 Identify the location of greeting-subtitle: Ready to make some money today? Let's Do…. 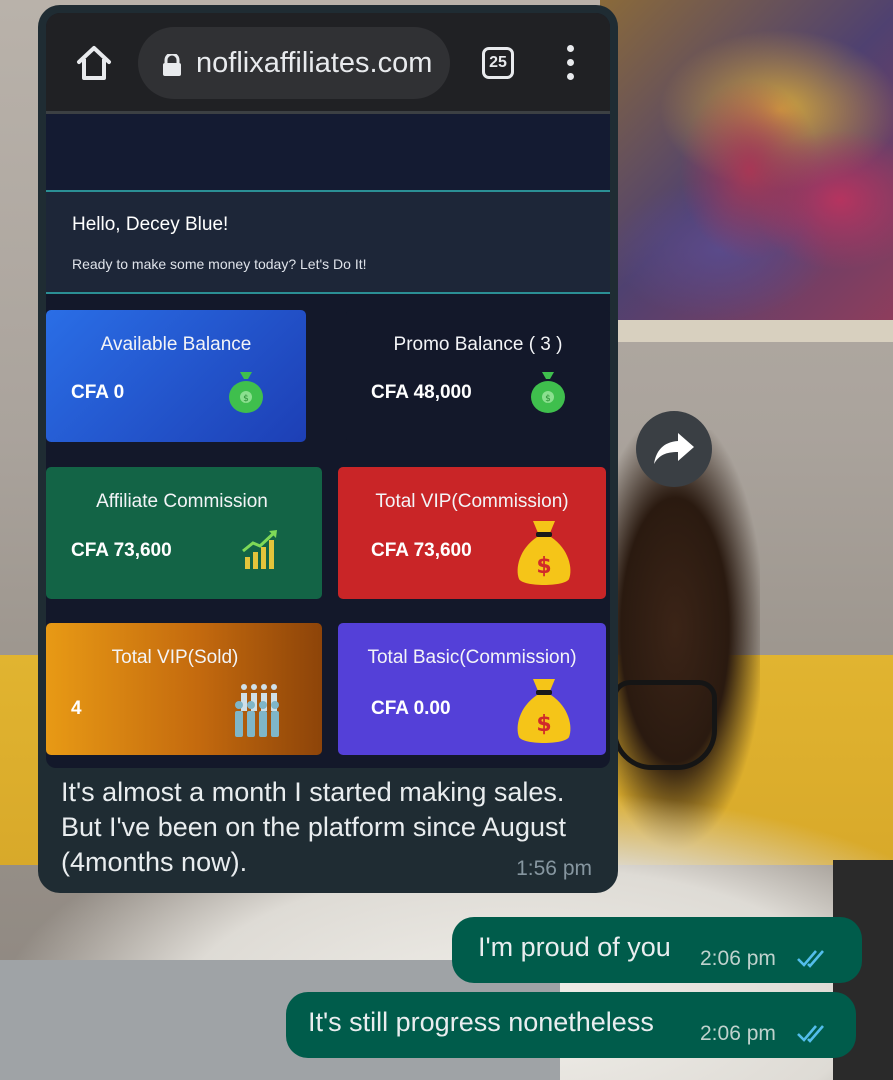
(219, 264).